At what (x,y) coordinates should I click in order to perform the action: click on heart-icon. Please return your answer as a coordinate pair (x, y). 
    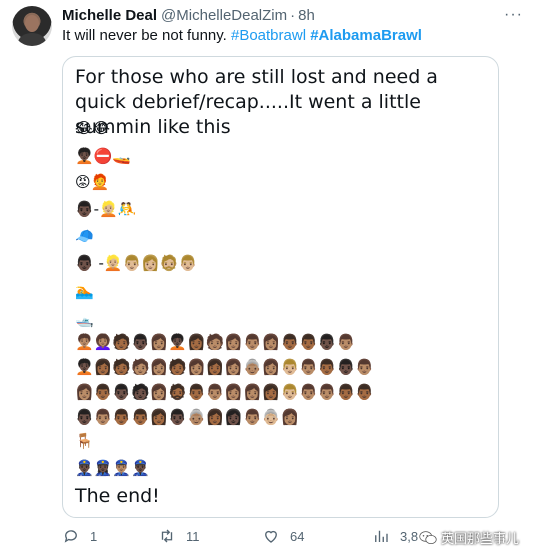
    Looking at the image, I should click on (271, 536).